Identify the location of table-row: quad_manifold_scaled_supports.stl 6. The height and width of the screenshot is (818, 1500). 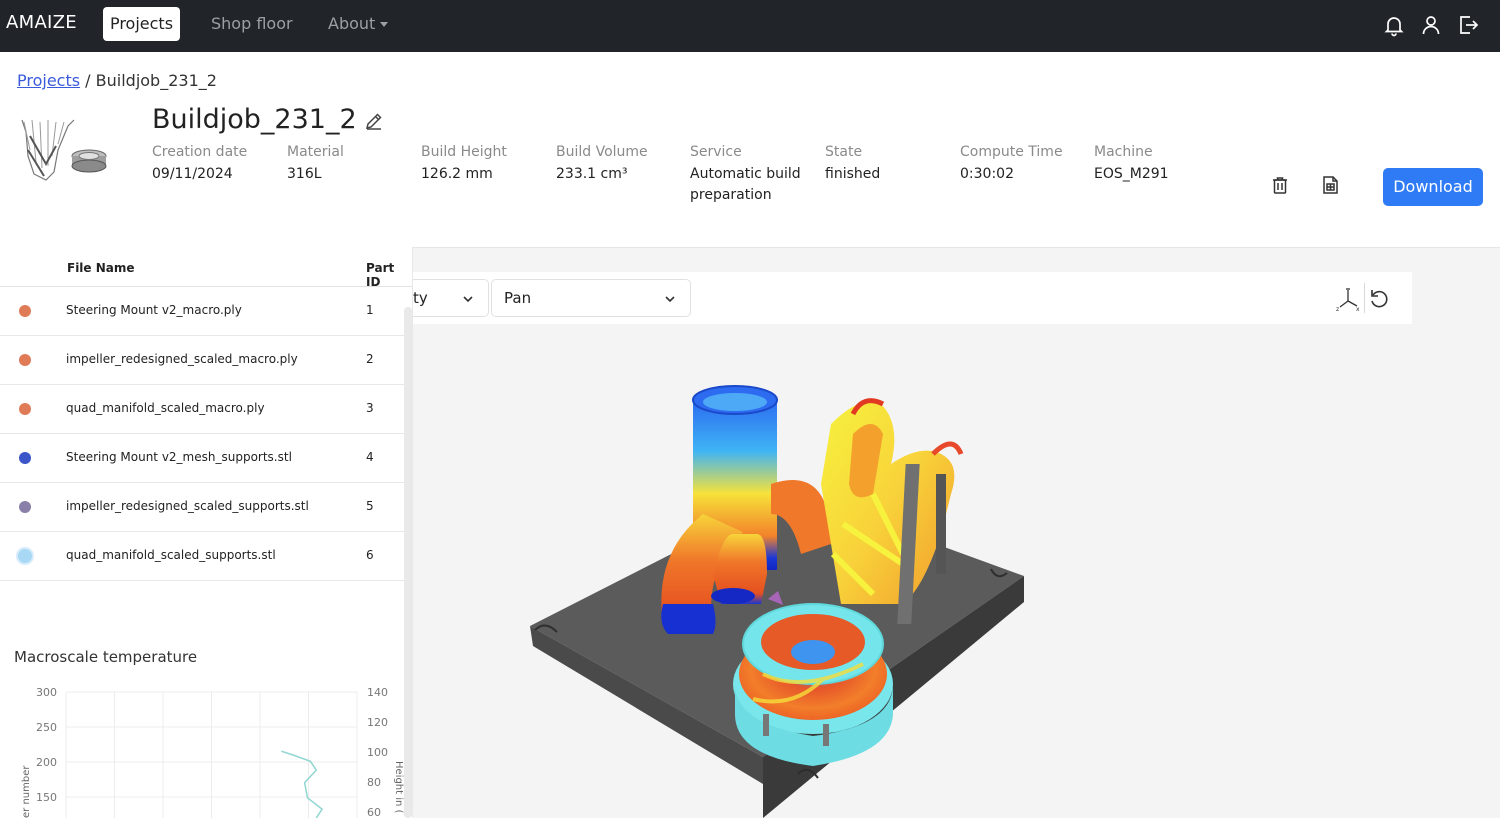
(202, 556).